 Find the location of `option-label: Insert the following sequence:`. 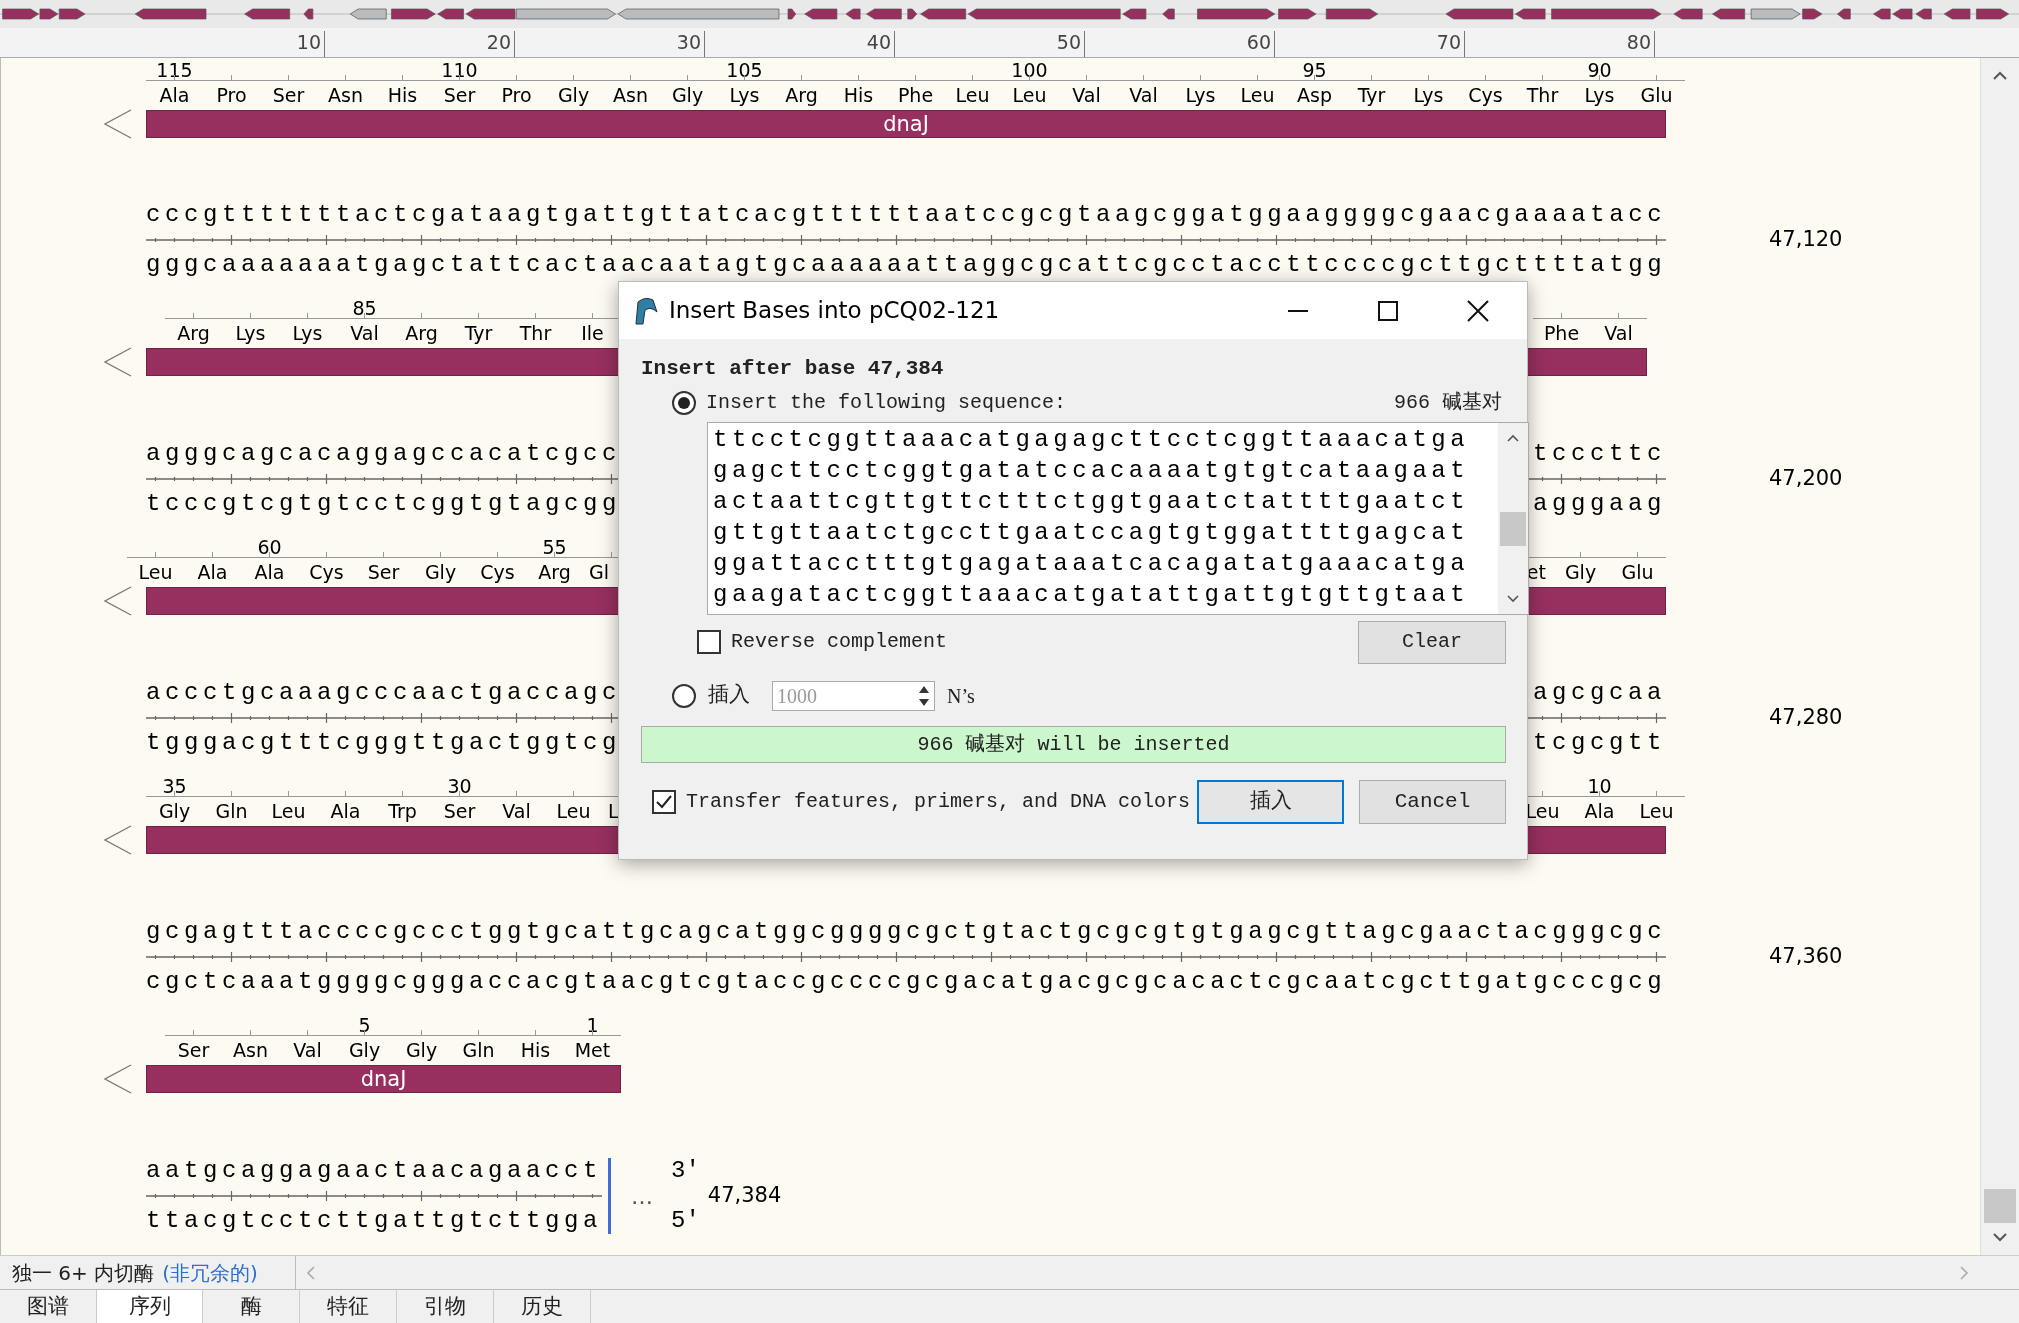

option-label: Insert the following sequence: is located at coordinates (886, 403).